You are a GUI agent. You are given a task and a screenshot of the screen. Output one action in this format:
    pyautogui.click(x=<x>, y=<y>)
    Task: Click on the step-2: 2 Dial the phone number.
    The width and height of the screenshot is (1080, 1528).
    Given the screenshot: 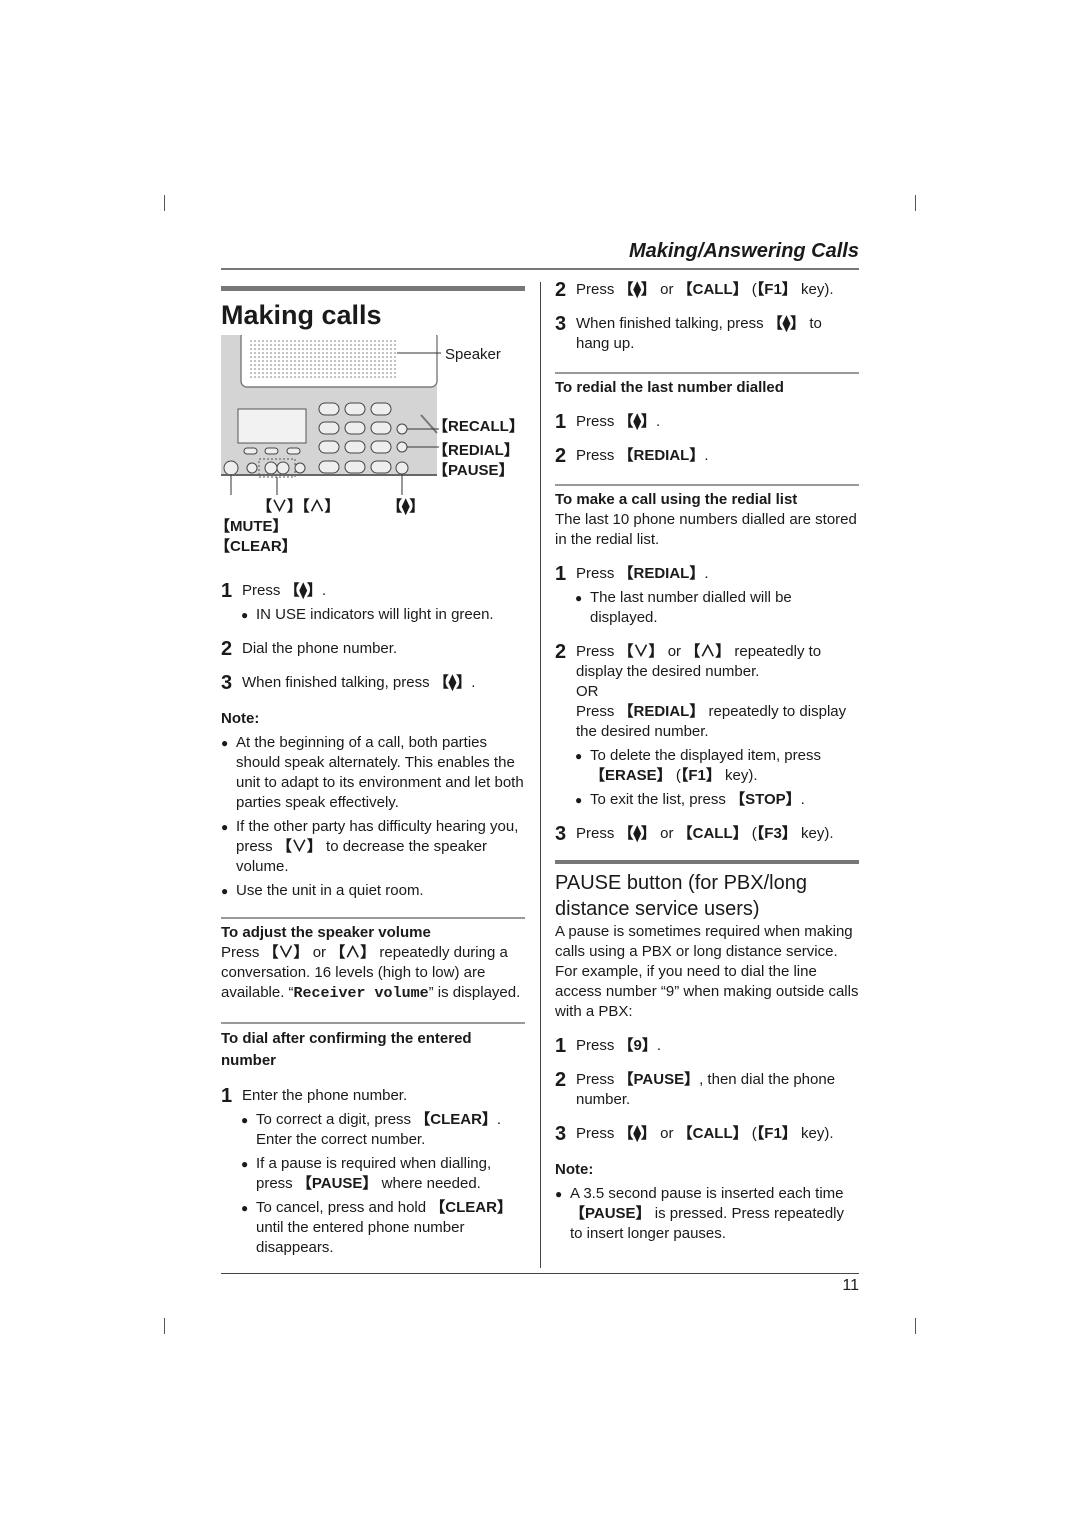 What is the action you would take?
    pyautogui.click(x=373, y=649)
    